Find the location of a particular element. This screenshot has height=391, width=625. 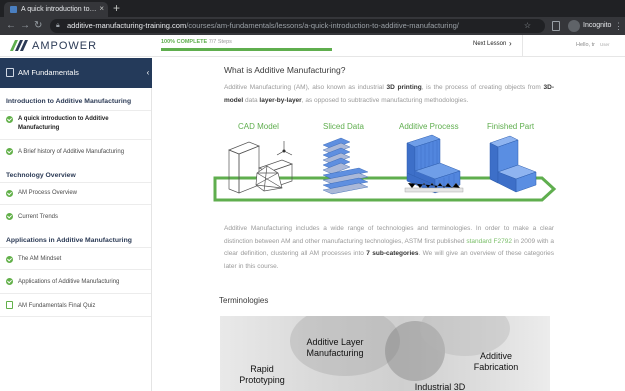

tab-title: A quick introduction to Additive is located at coordinates (59, 9).